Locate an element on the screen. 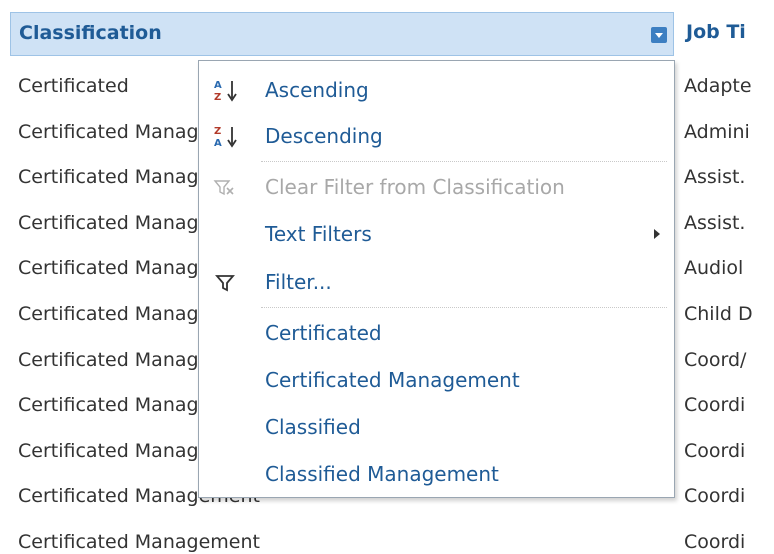 This screenshot has height=554, width=774. menu-item-label: Clear Filter from Classification is located at coordinates (415, 187).